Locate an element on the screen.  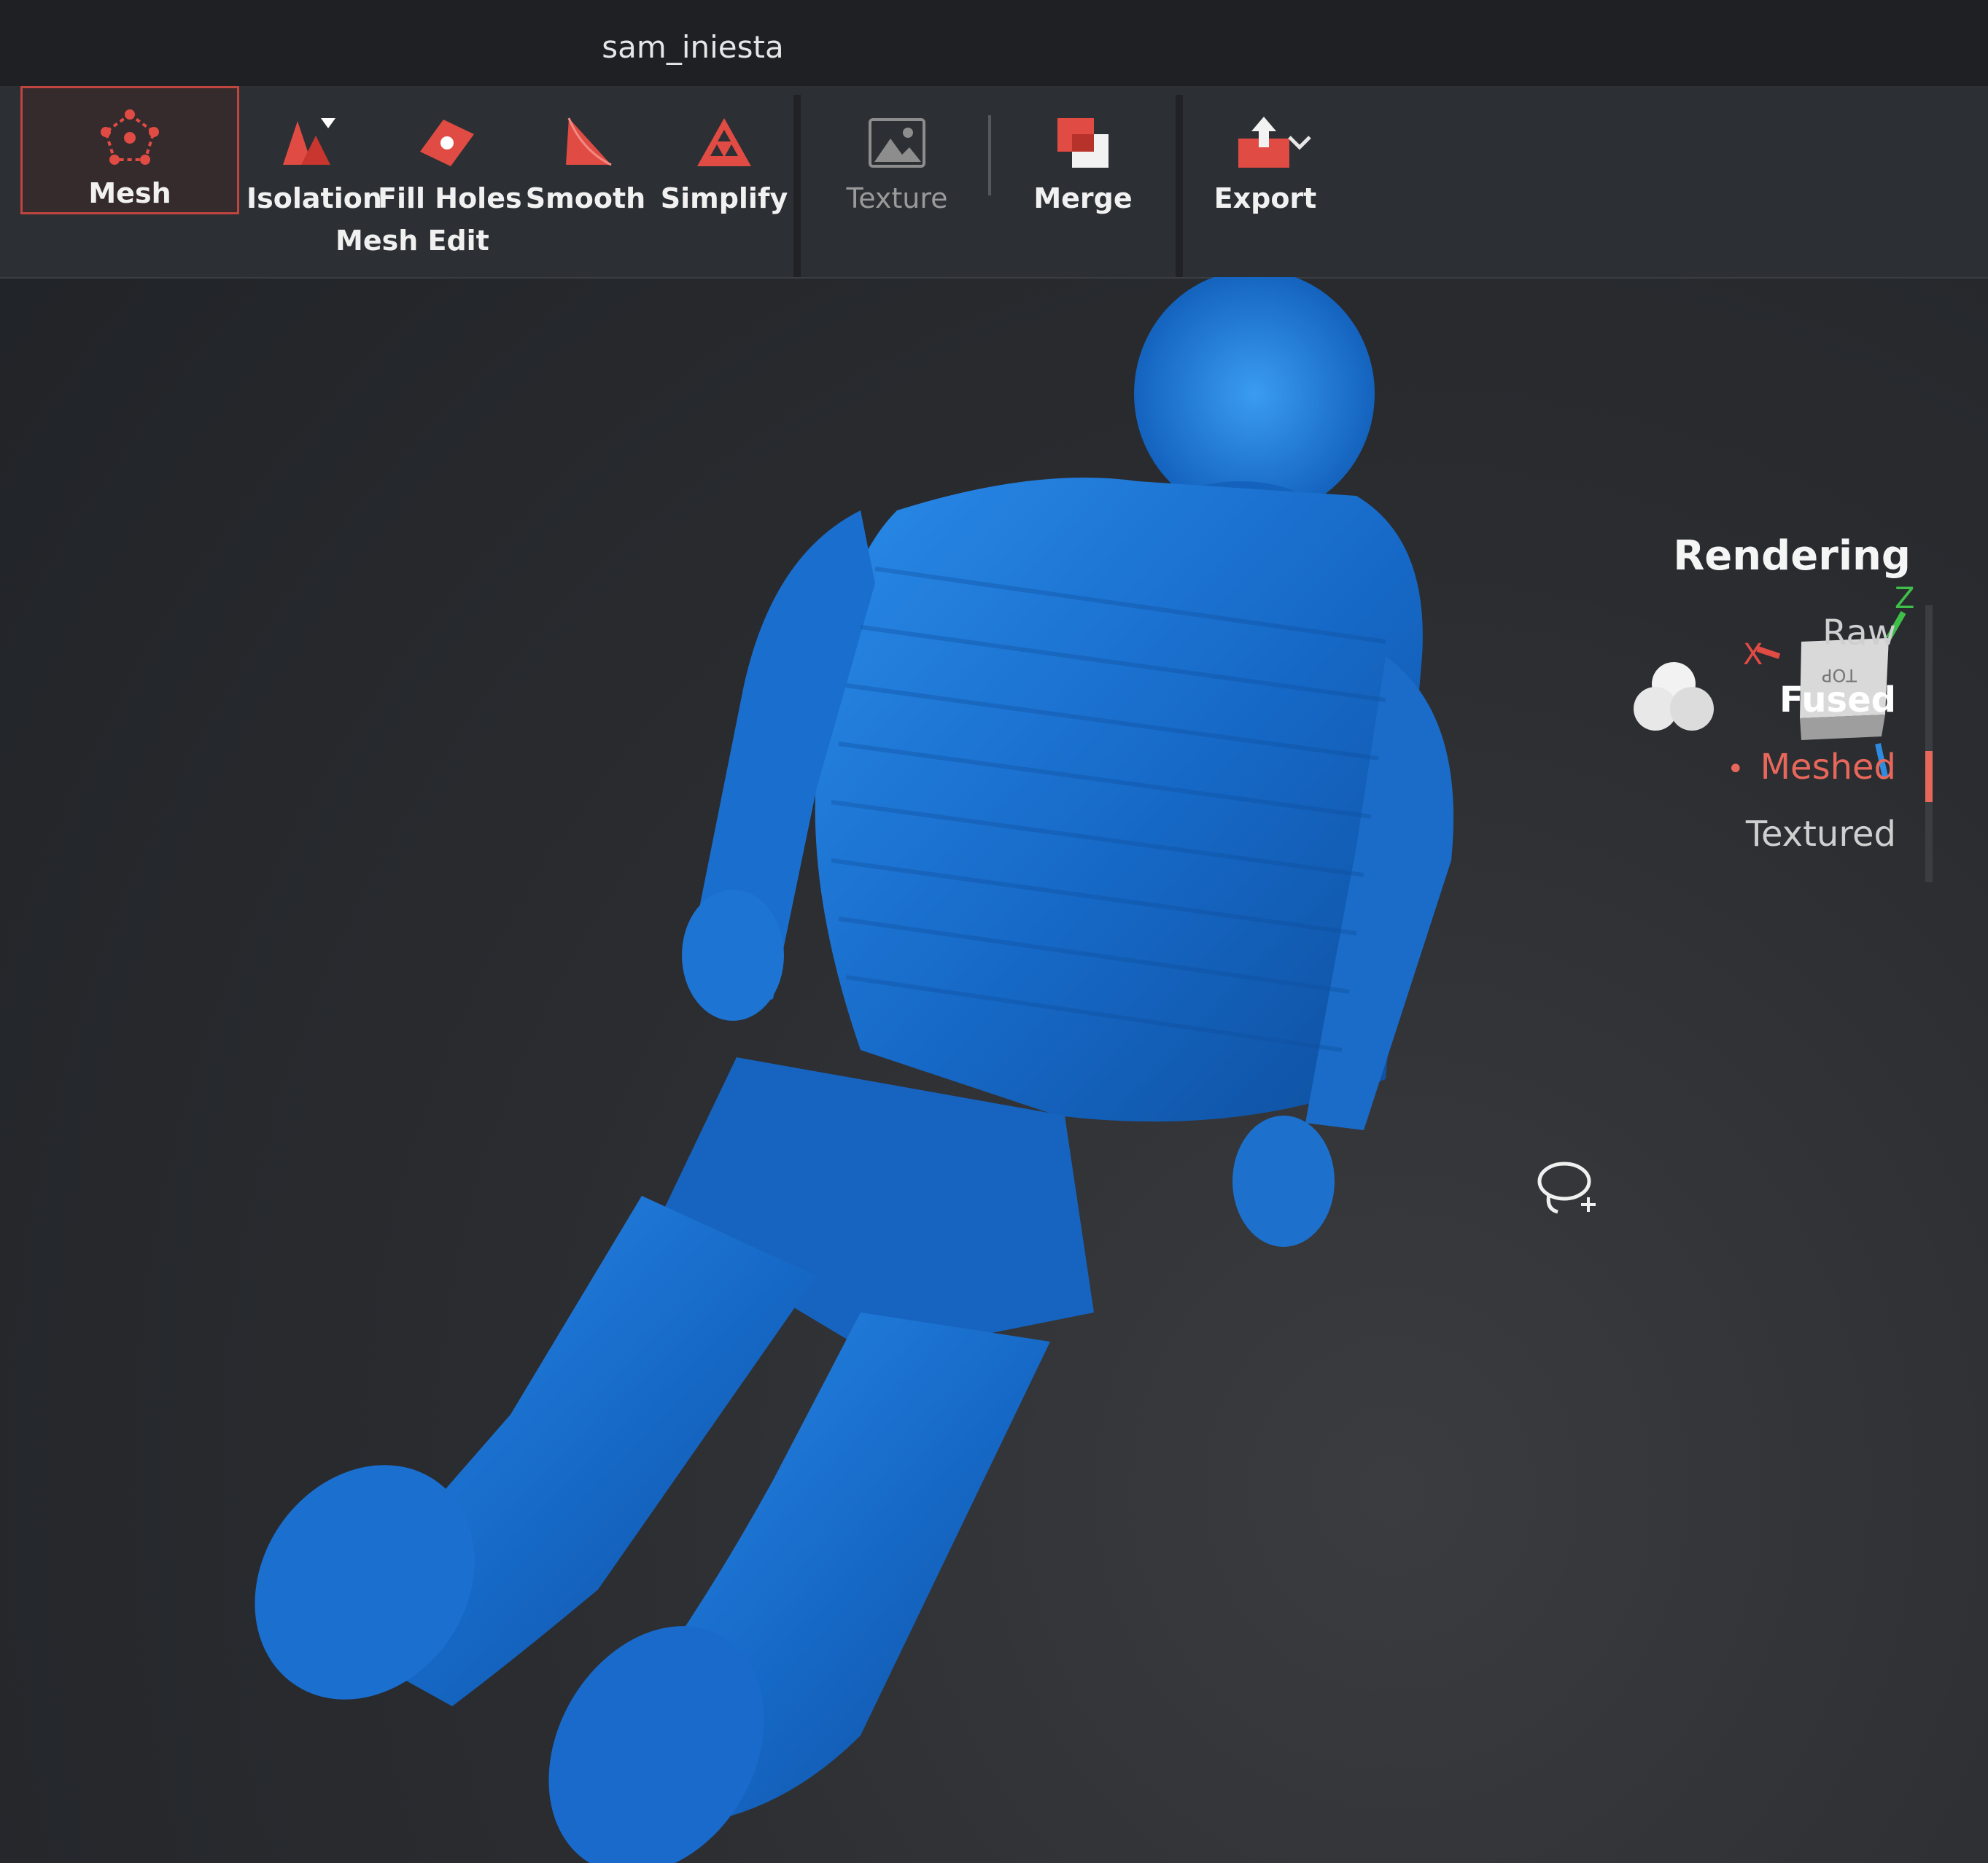
simplify-icon is located at coordinates (724, 142).